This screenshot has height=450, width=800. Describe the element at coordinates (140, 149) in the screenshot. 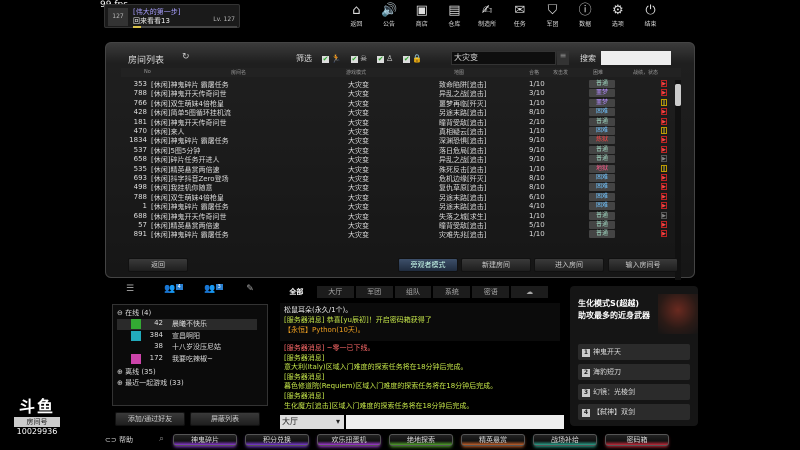

I see `room-number: 537` at that location.